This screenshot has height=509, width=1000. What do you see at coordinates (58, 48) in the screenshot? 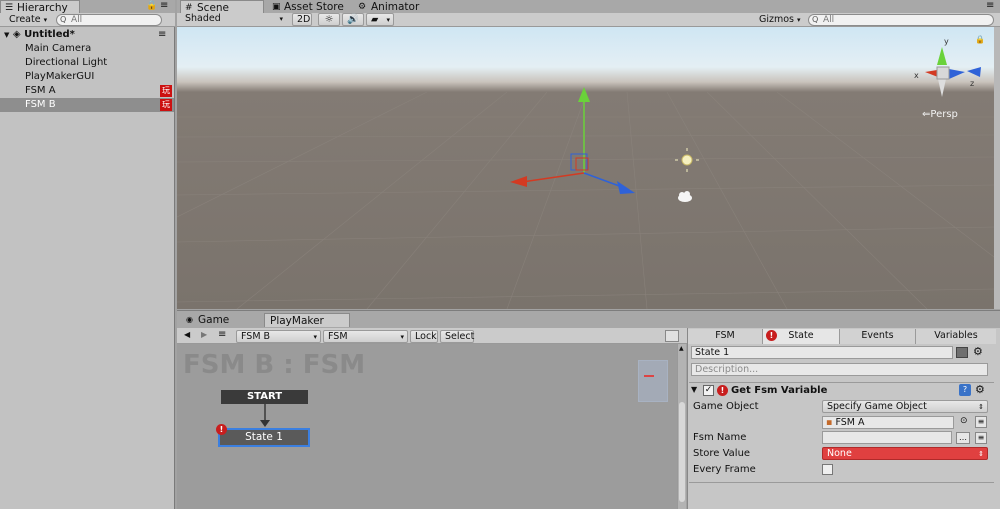
I see `hierarchy-item-label: Main Camera` at bounding box center [58, 48].